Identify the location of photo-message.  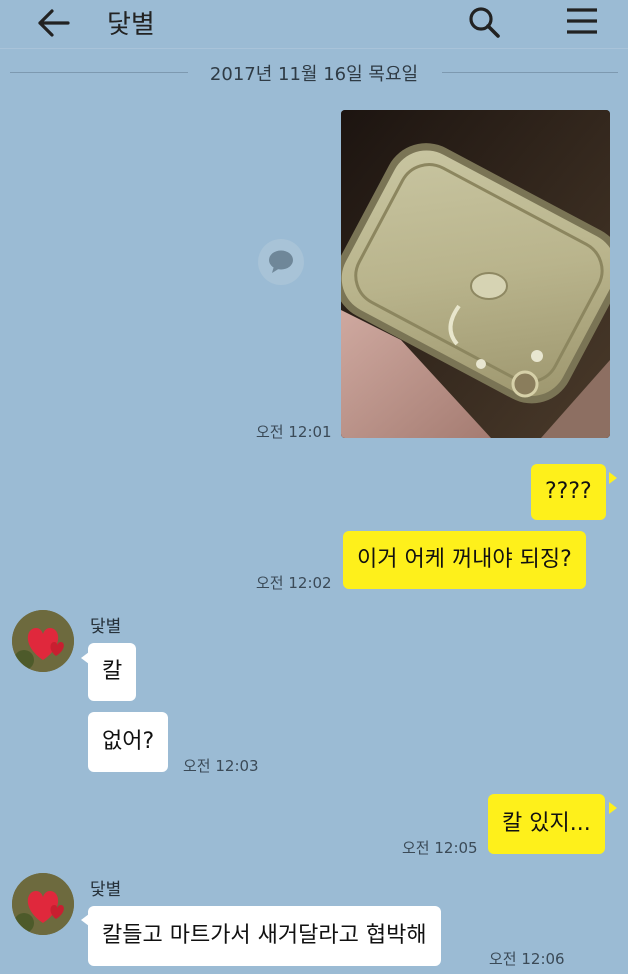
(475, 274).